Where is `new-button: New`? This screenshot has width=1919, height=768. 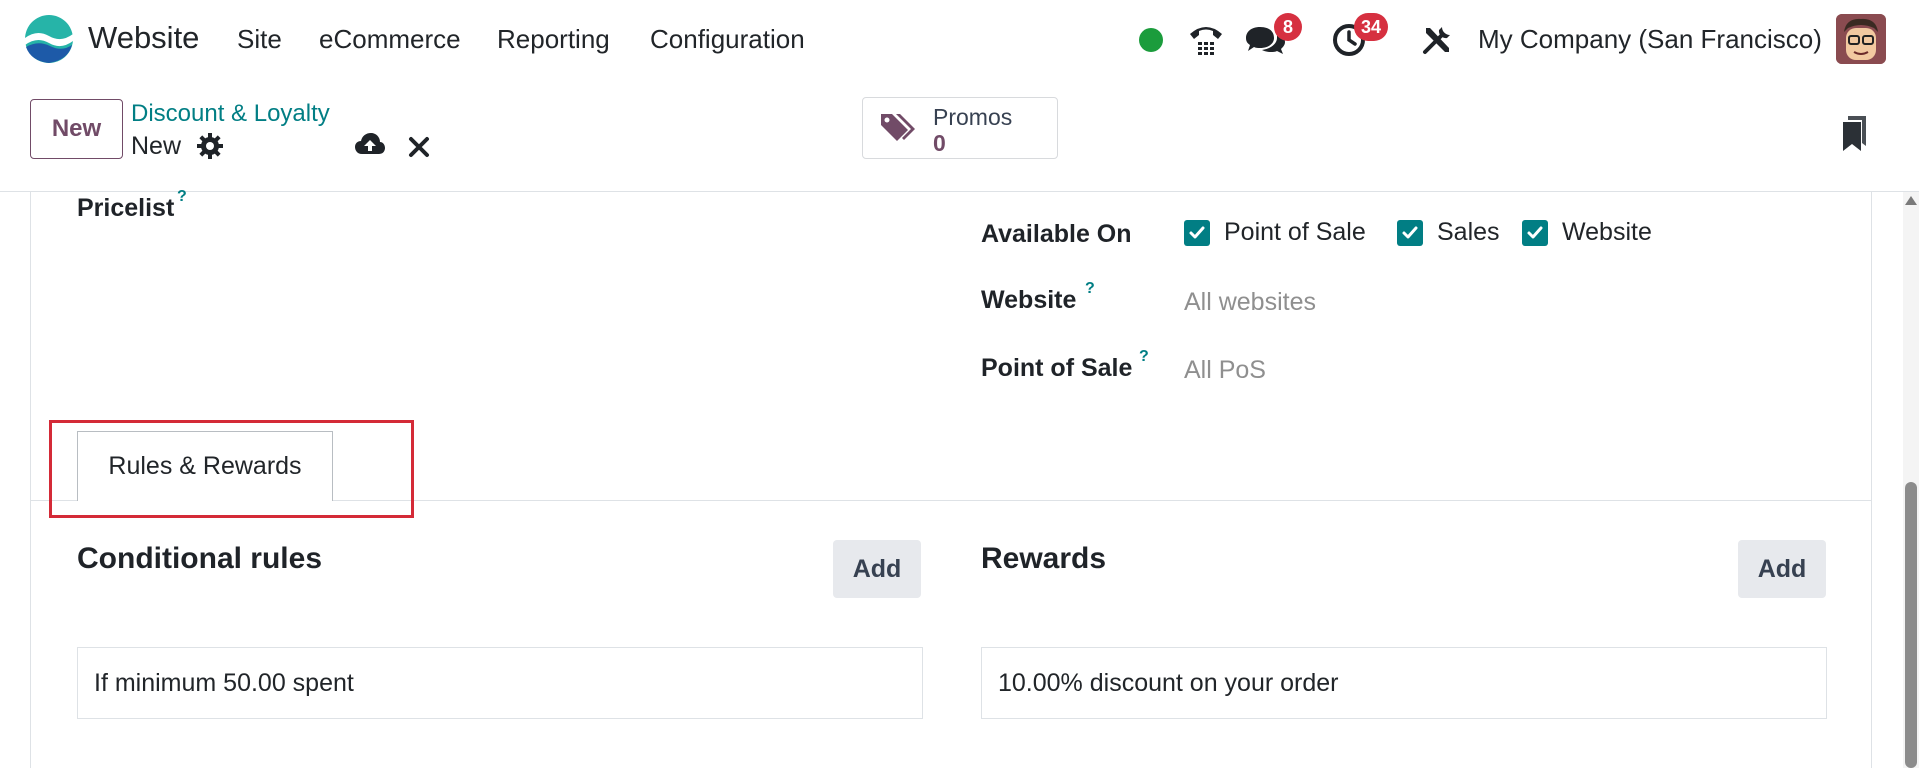 new-button: New is located at coordinates (76, 129).